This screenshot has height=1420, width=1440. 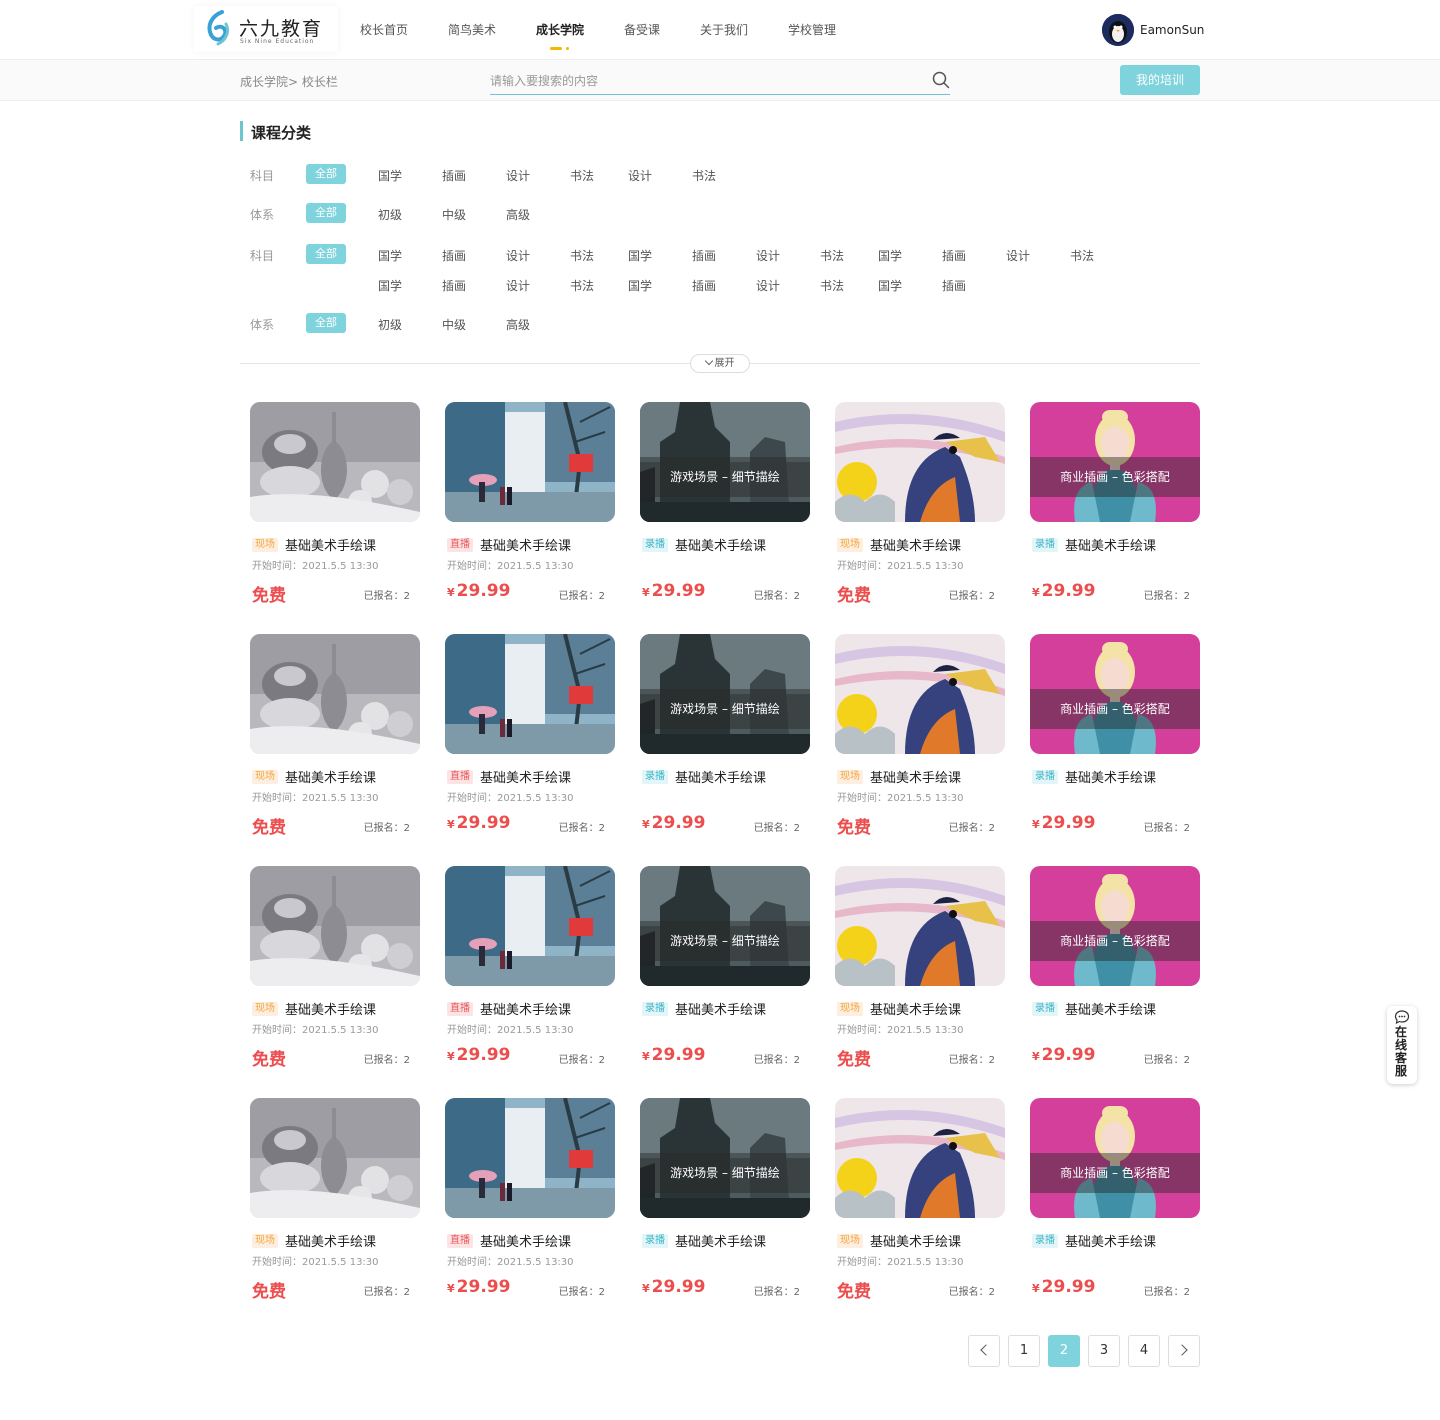 I want to click on prev-page-button, so click(x=984, y=1351).